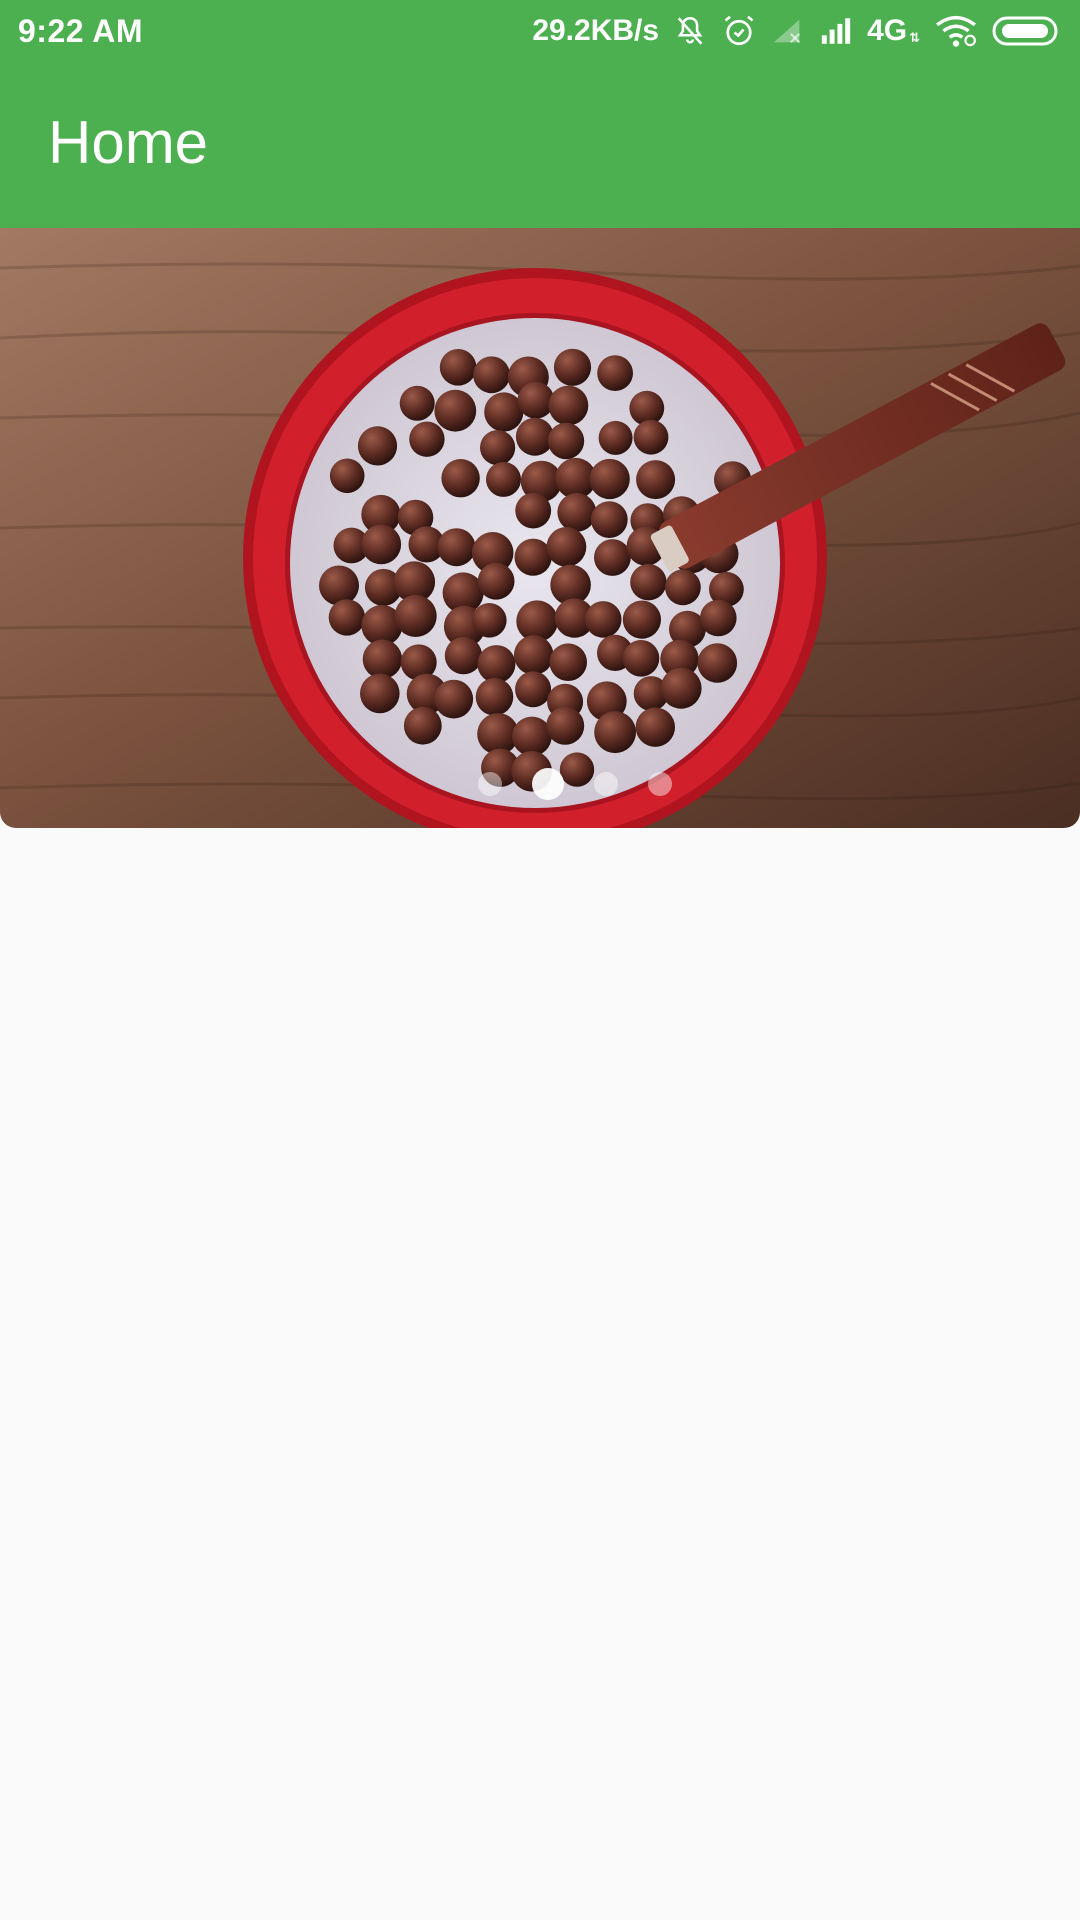  I want to click on battery-icon, so click(1027, 31).